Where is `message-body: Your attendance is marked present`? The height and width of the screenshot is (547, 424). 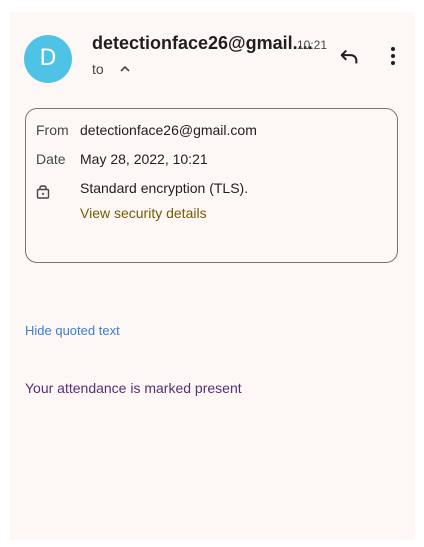
message-body: Your attendance is marked present is located at coordinates (133, 388).